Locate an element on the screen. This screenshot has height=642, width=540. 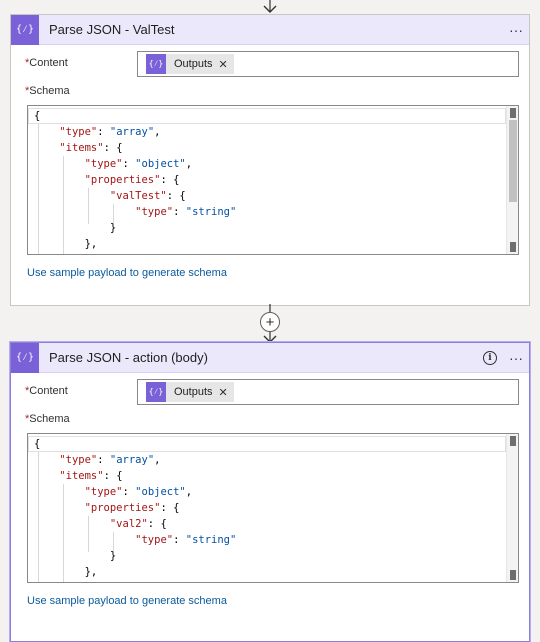
scroll-thumb is located at coordinates (513, 161).